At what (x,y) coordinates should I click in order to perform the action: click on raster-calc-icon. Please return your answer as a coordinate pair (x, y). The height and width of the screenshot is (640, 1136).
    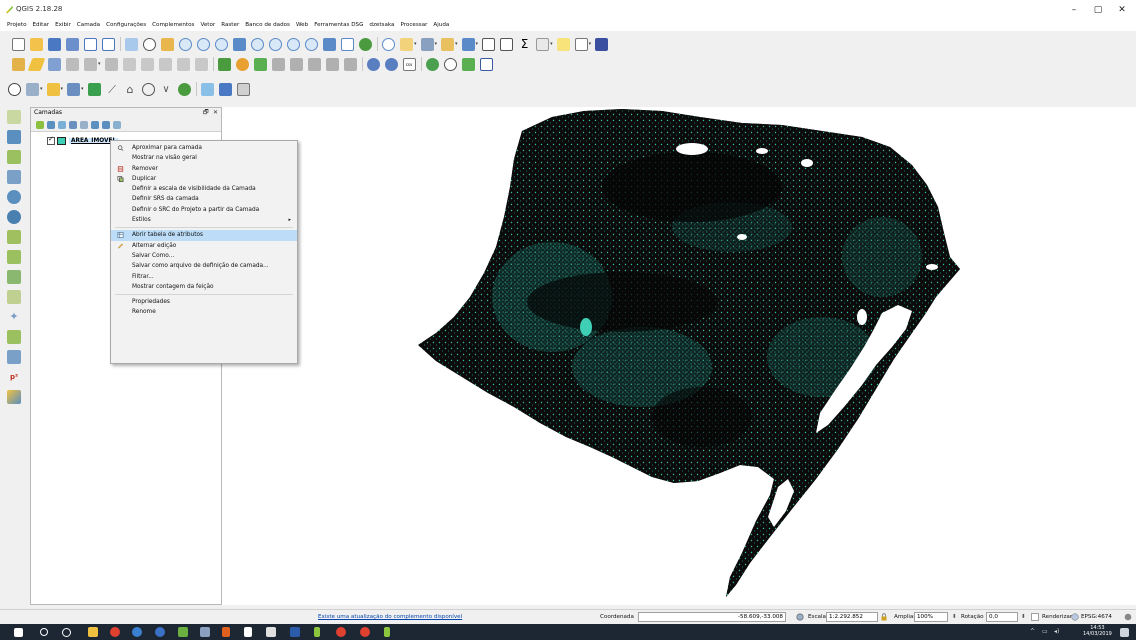
    Looking at the image, I should click on (468, 64).